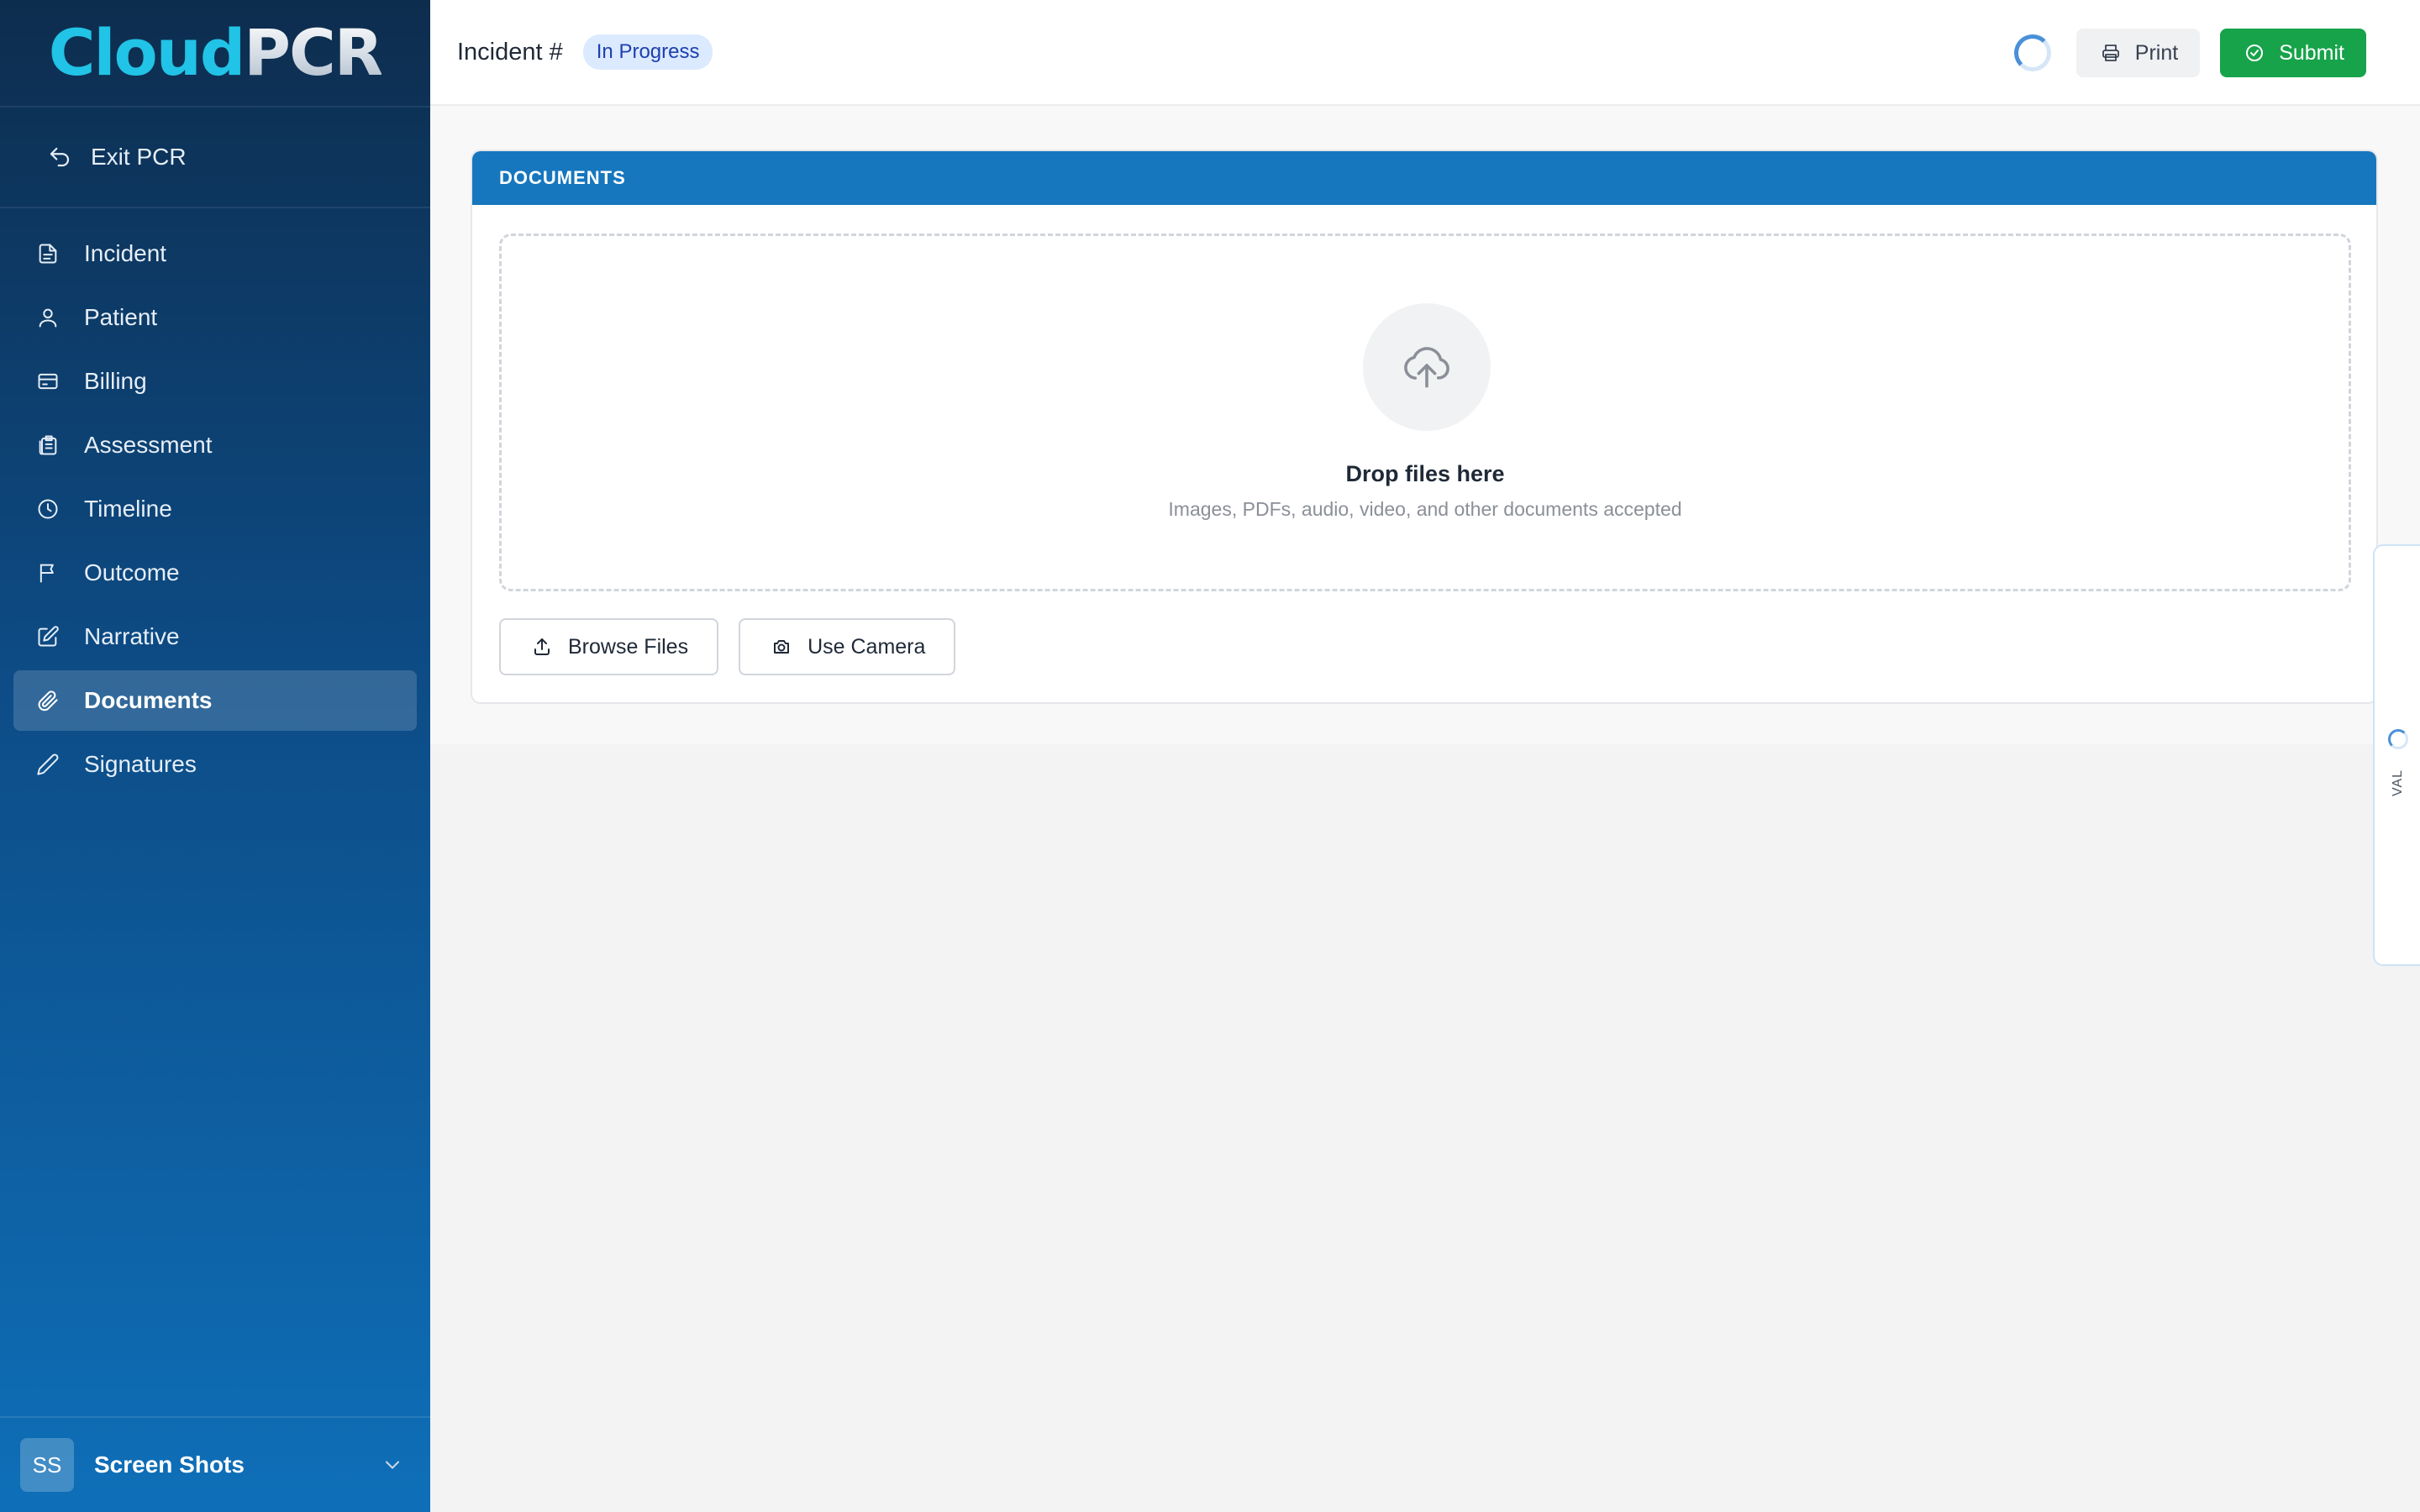 This screenshot has height=1512, width=2420. Describe the element at coordinates (47, 445) in the screenshot. I see `clipboard-icon` at that location.